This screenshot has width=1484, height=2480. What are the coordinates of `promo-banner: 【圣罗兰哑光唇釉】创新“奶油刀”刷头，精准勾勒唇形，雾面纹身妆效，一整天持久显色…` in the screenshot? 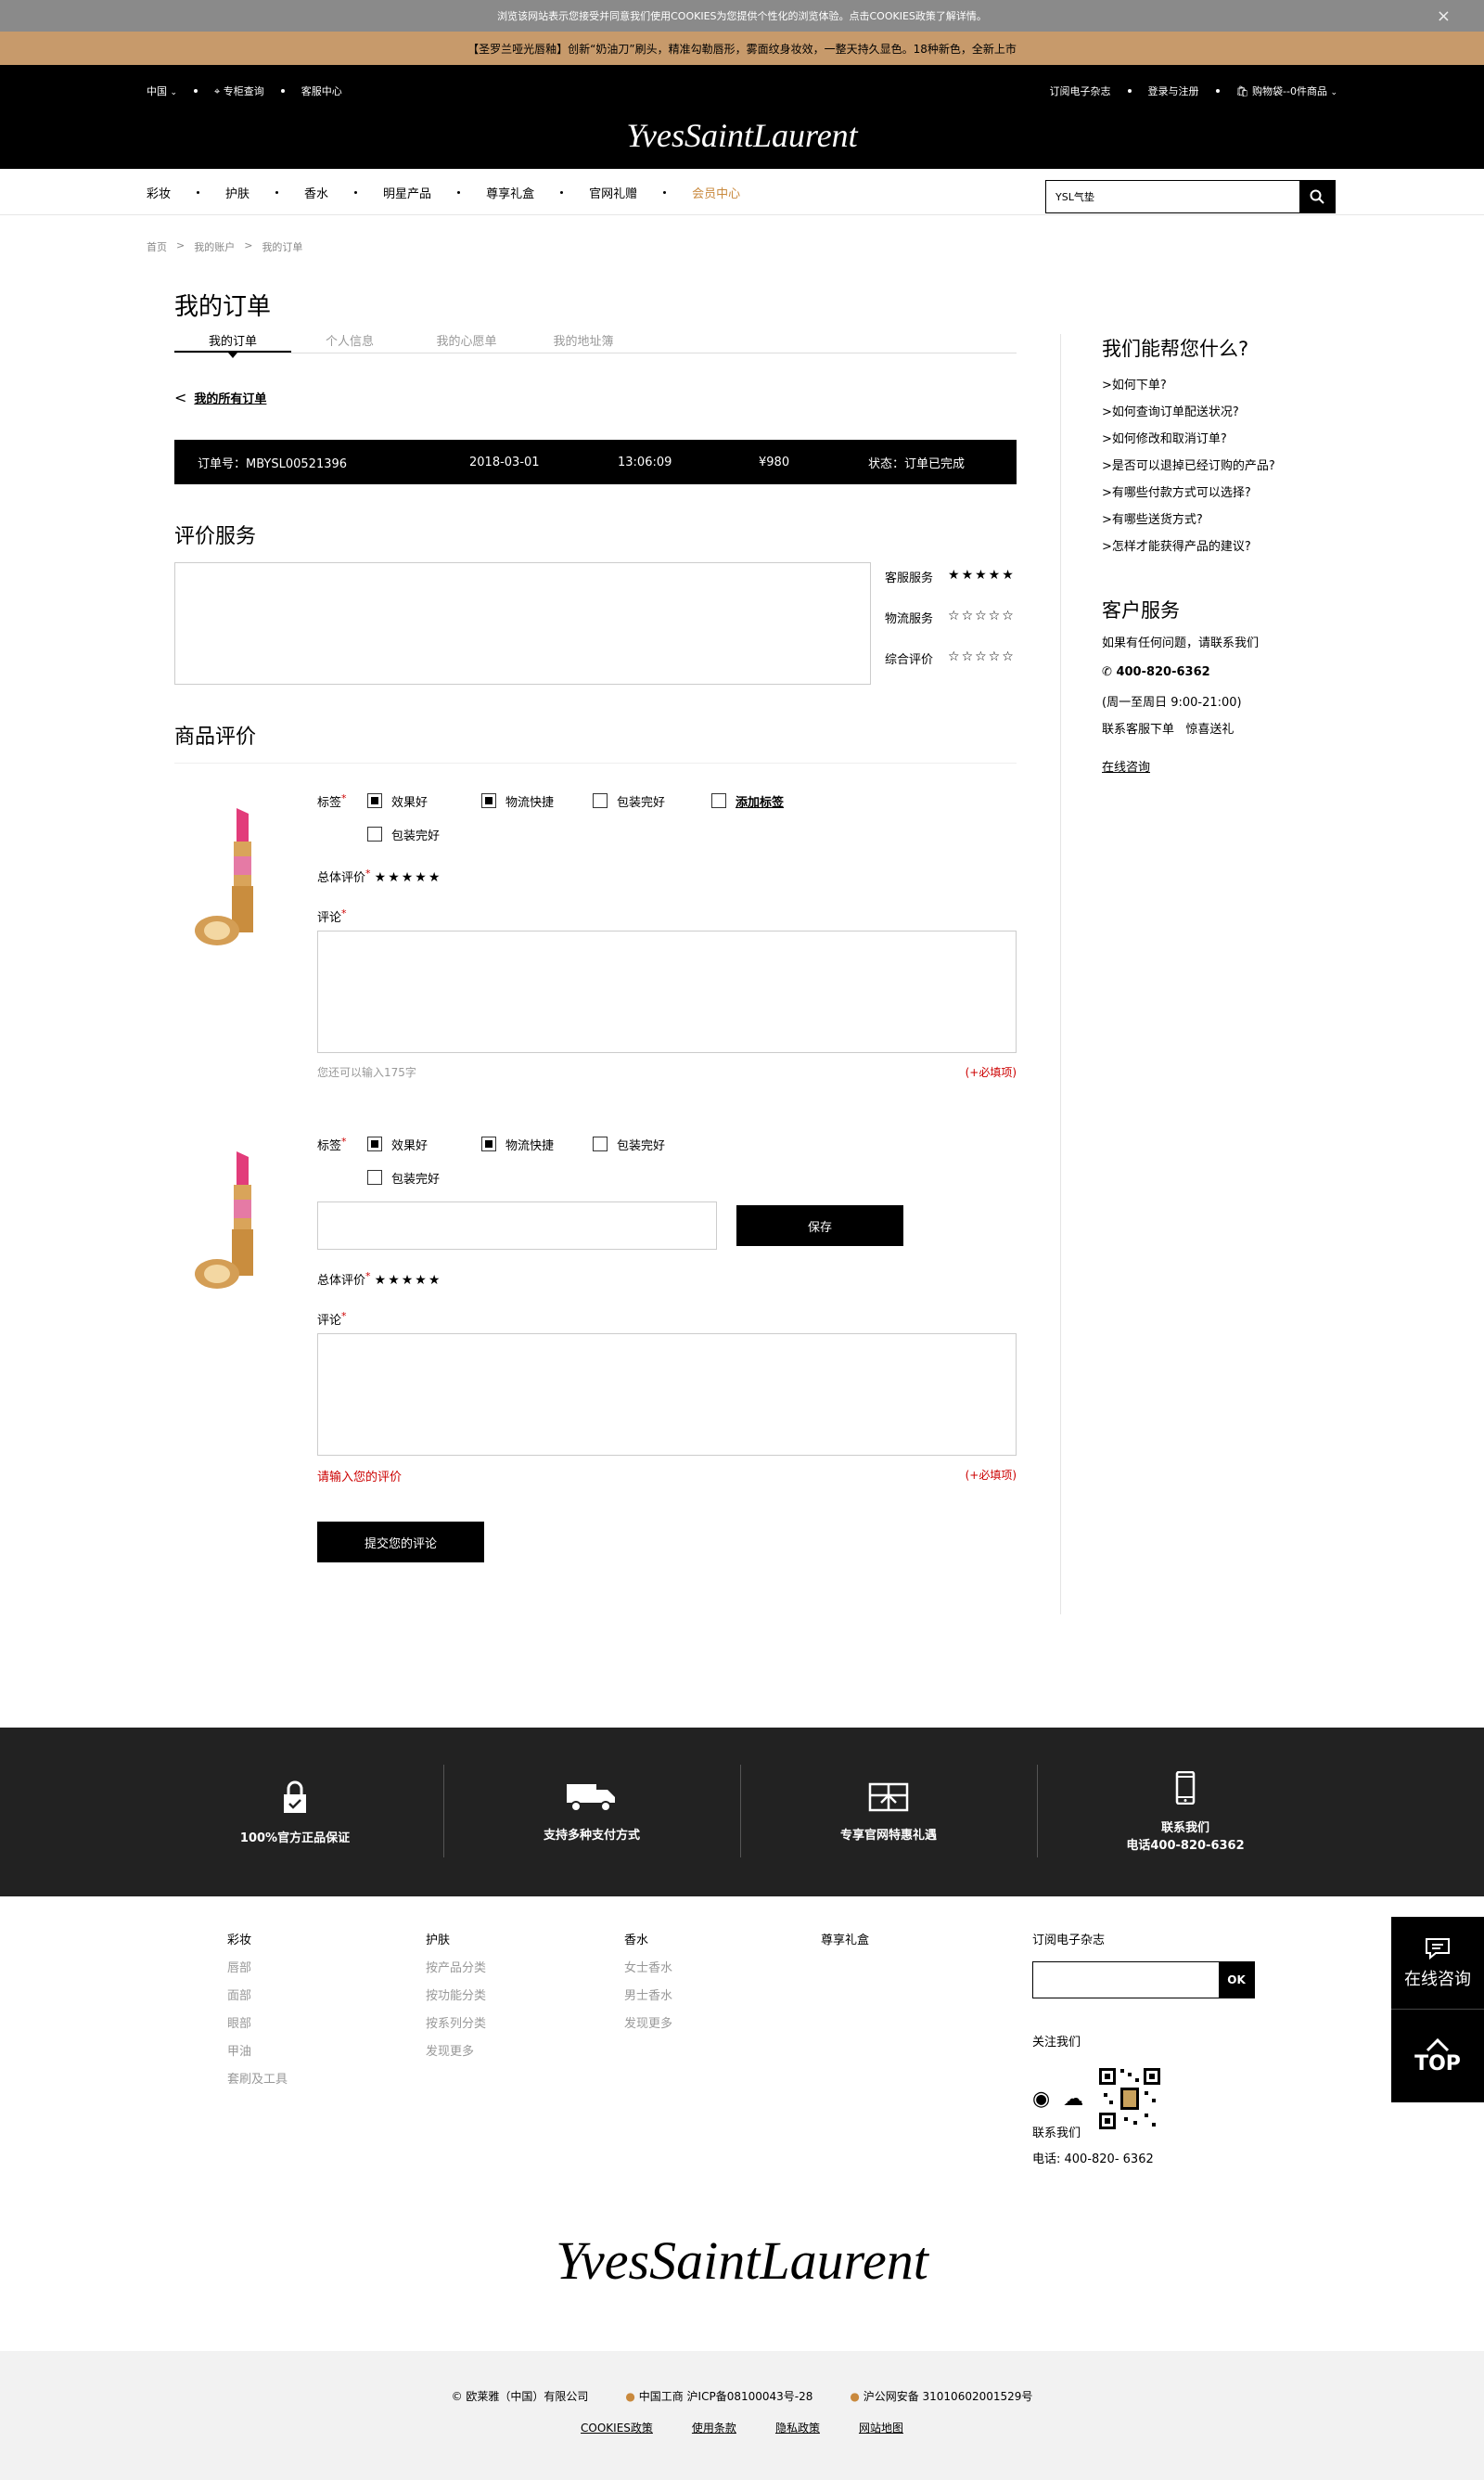 It's located at (742, 48).